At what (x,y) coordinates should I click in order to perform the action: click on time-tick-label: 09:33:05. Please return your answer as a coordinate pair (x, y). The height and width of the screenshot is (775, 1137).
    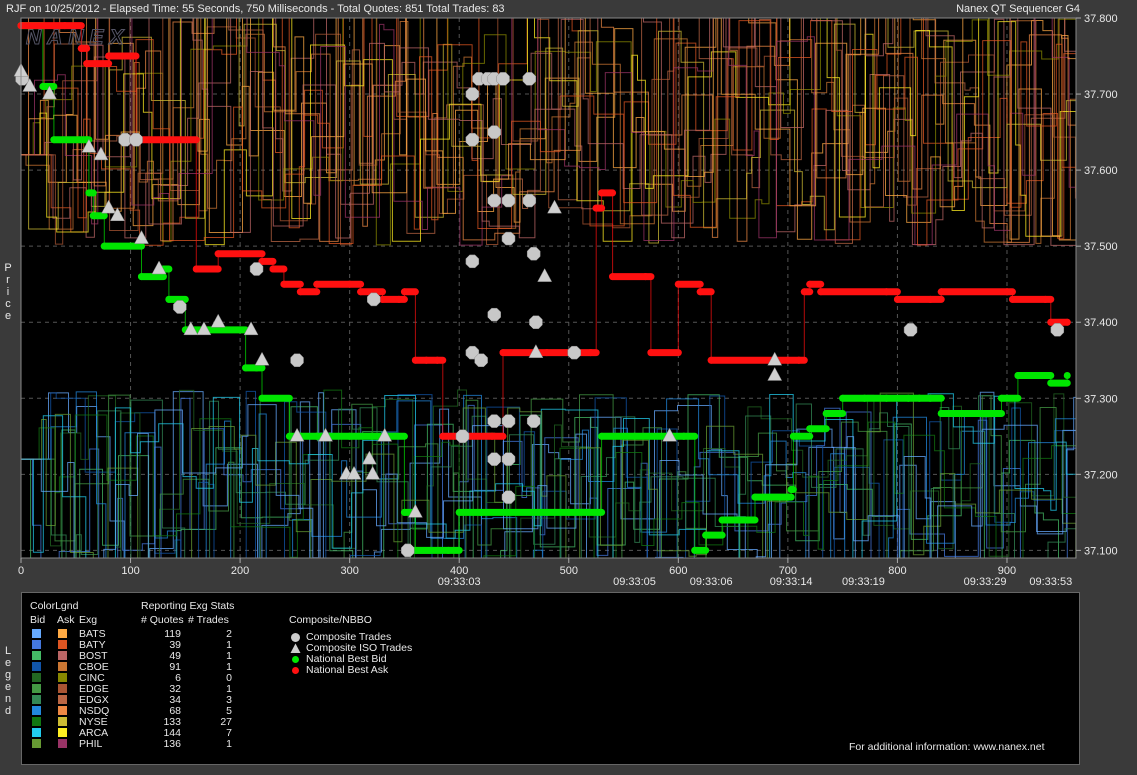
    Looking at the image, I should click on (634, 582).